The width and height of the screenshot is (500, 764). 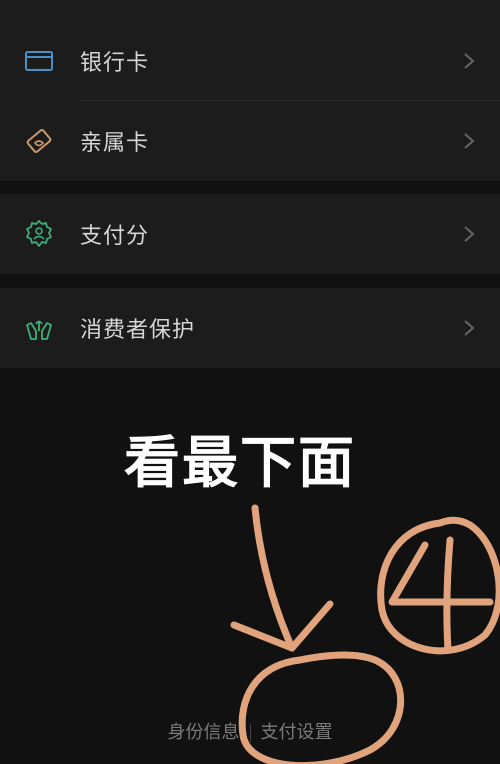 I want to click on arrow-head-annotation, so click(x=282, y=626).